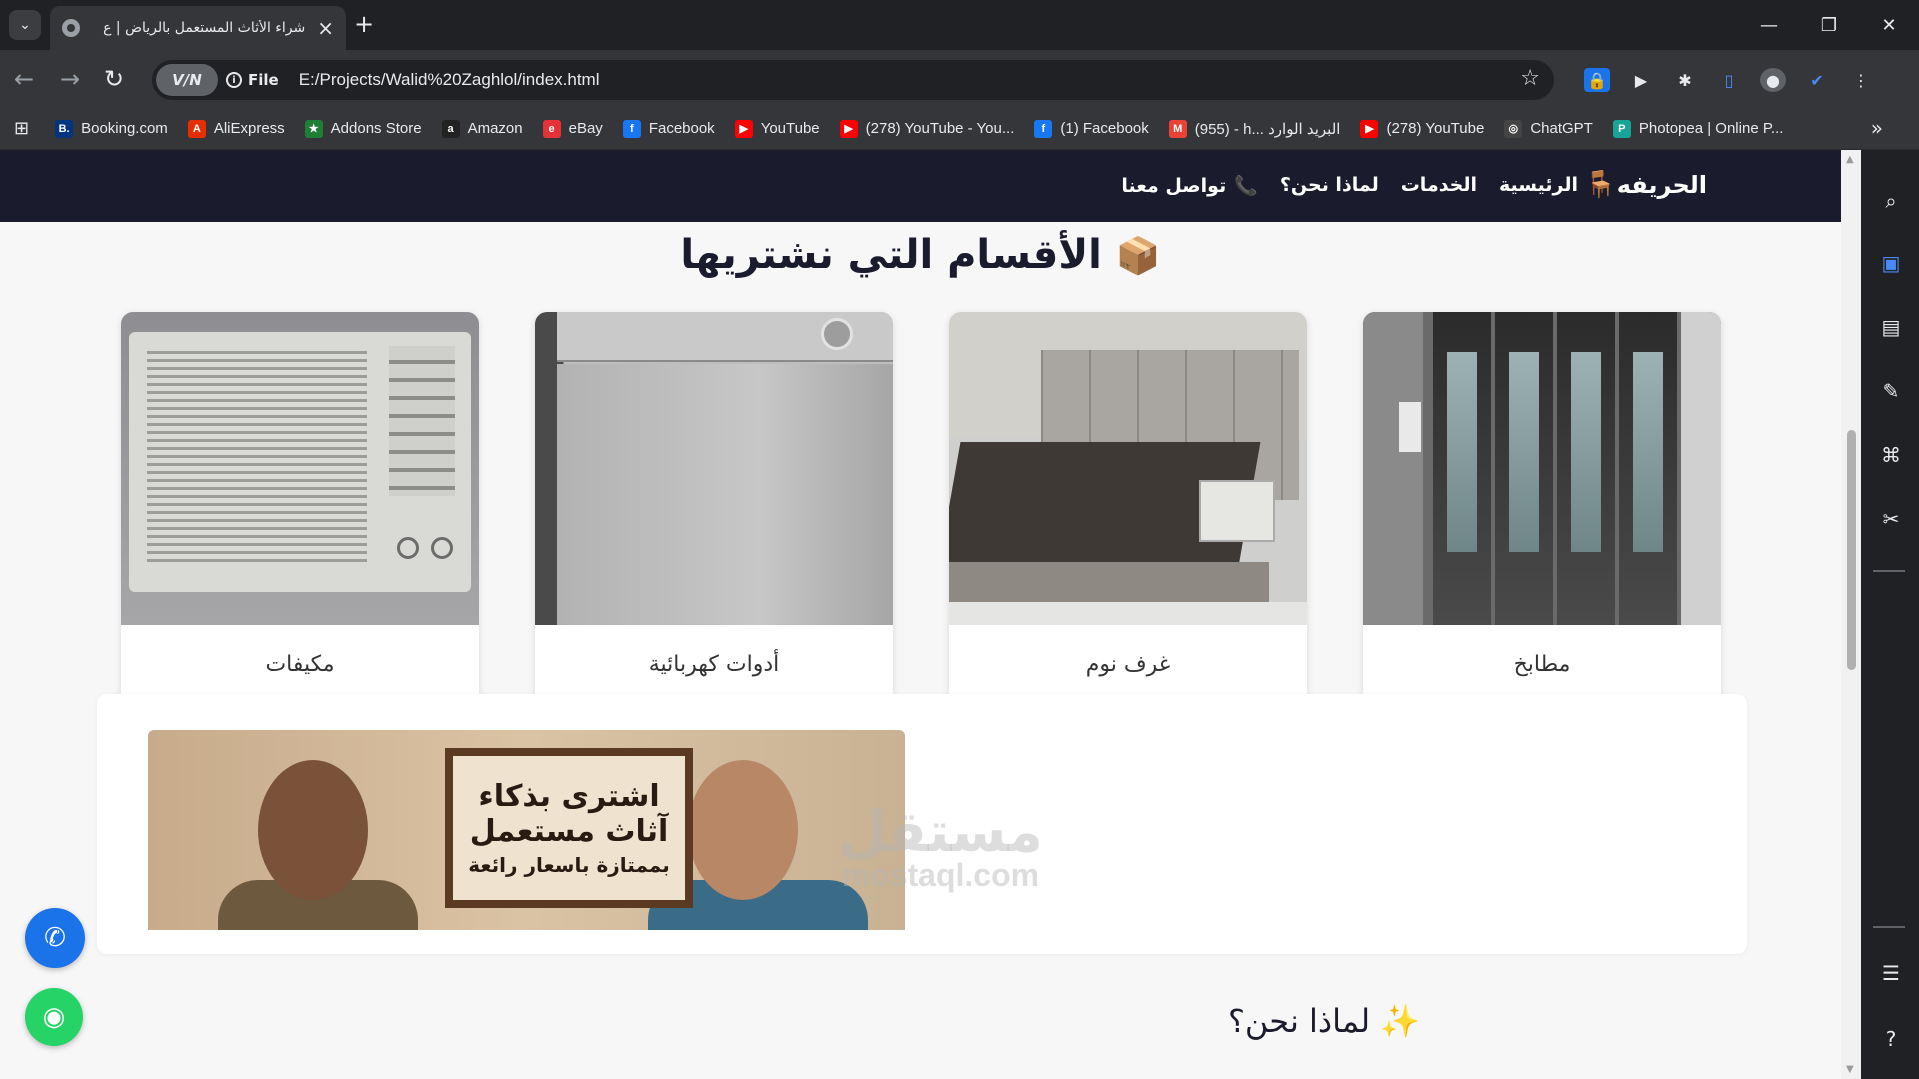 This screenshot has height=1079, width=1919. I want to click on bookmark-favicon-icon: ★, so click(313, 128).